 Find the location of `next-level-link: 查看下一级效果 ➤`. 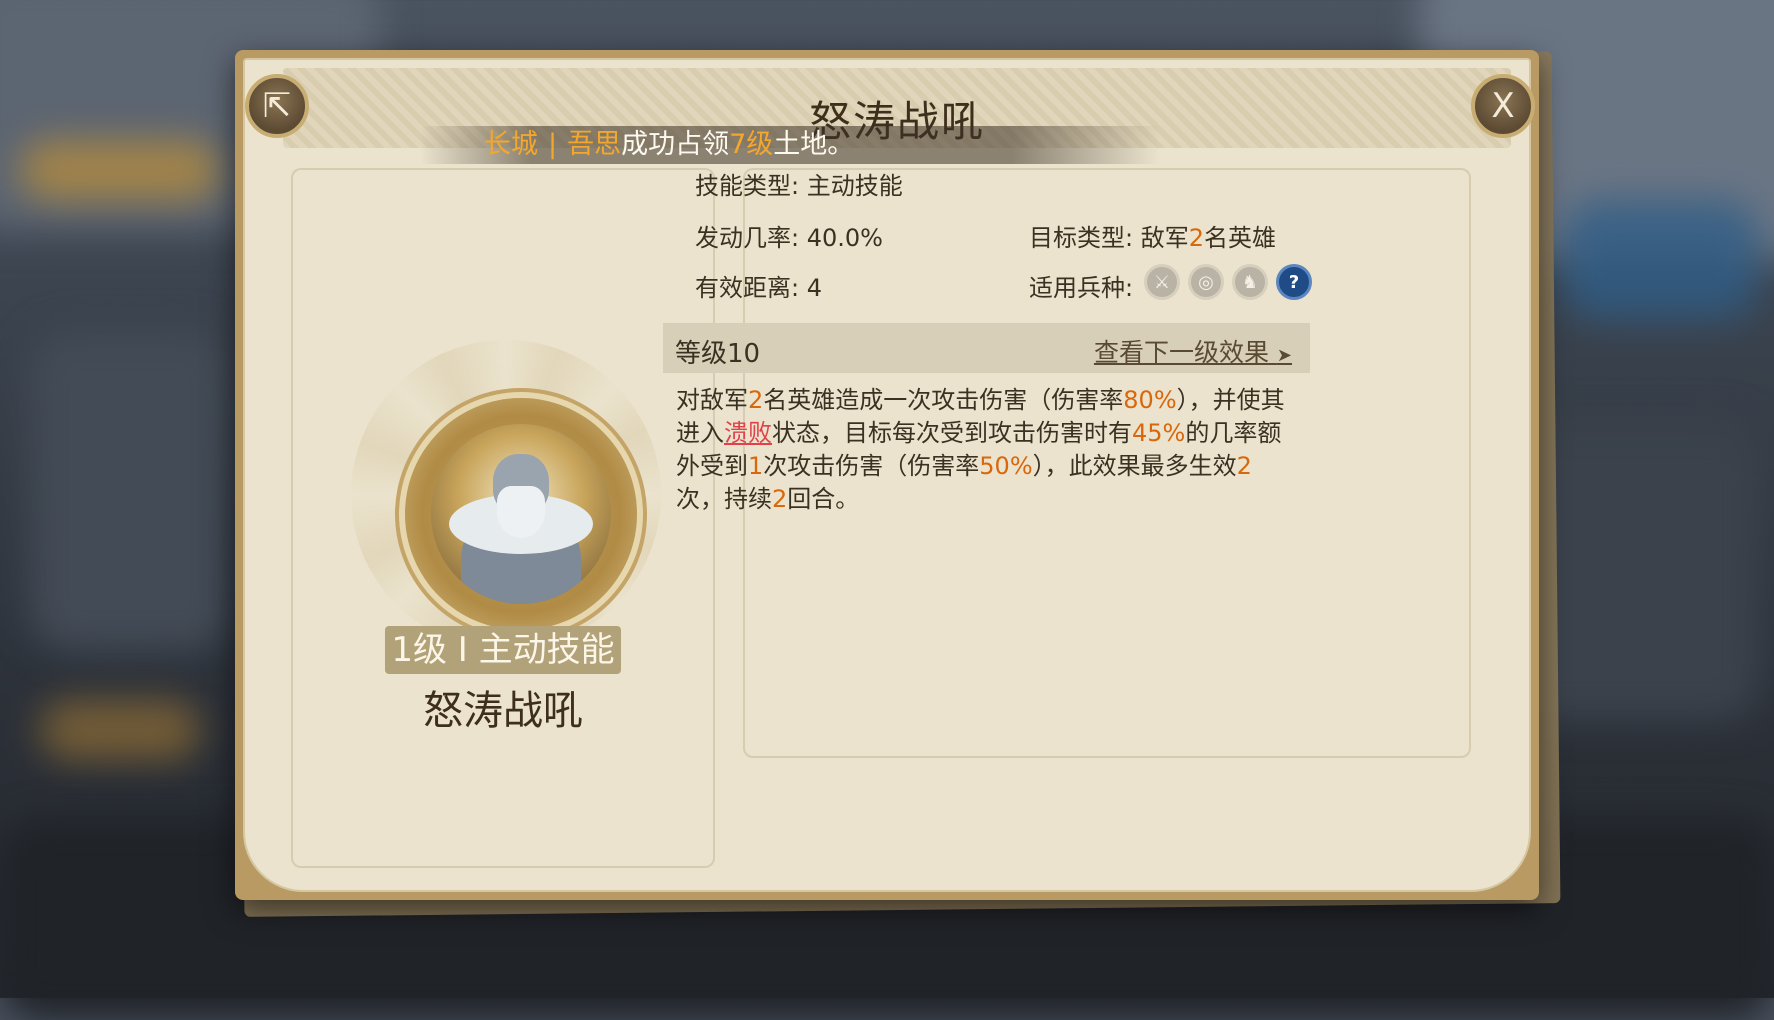

next-level-link: 查看下一级效果 ➤ is located at coordinates (1193, 351).